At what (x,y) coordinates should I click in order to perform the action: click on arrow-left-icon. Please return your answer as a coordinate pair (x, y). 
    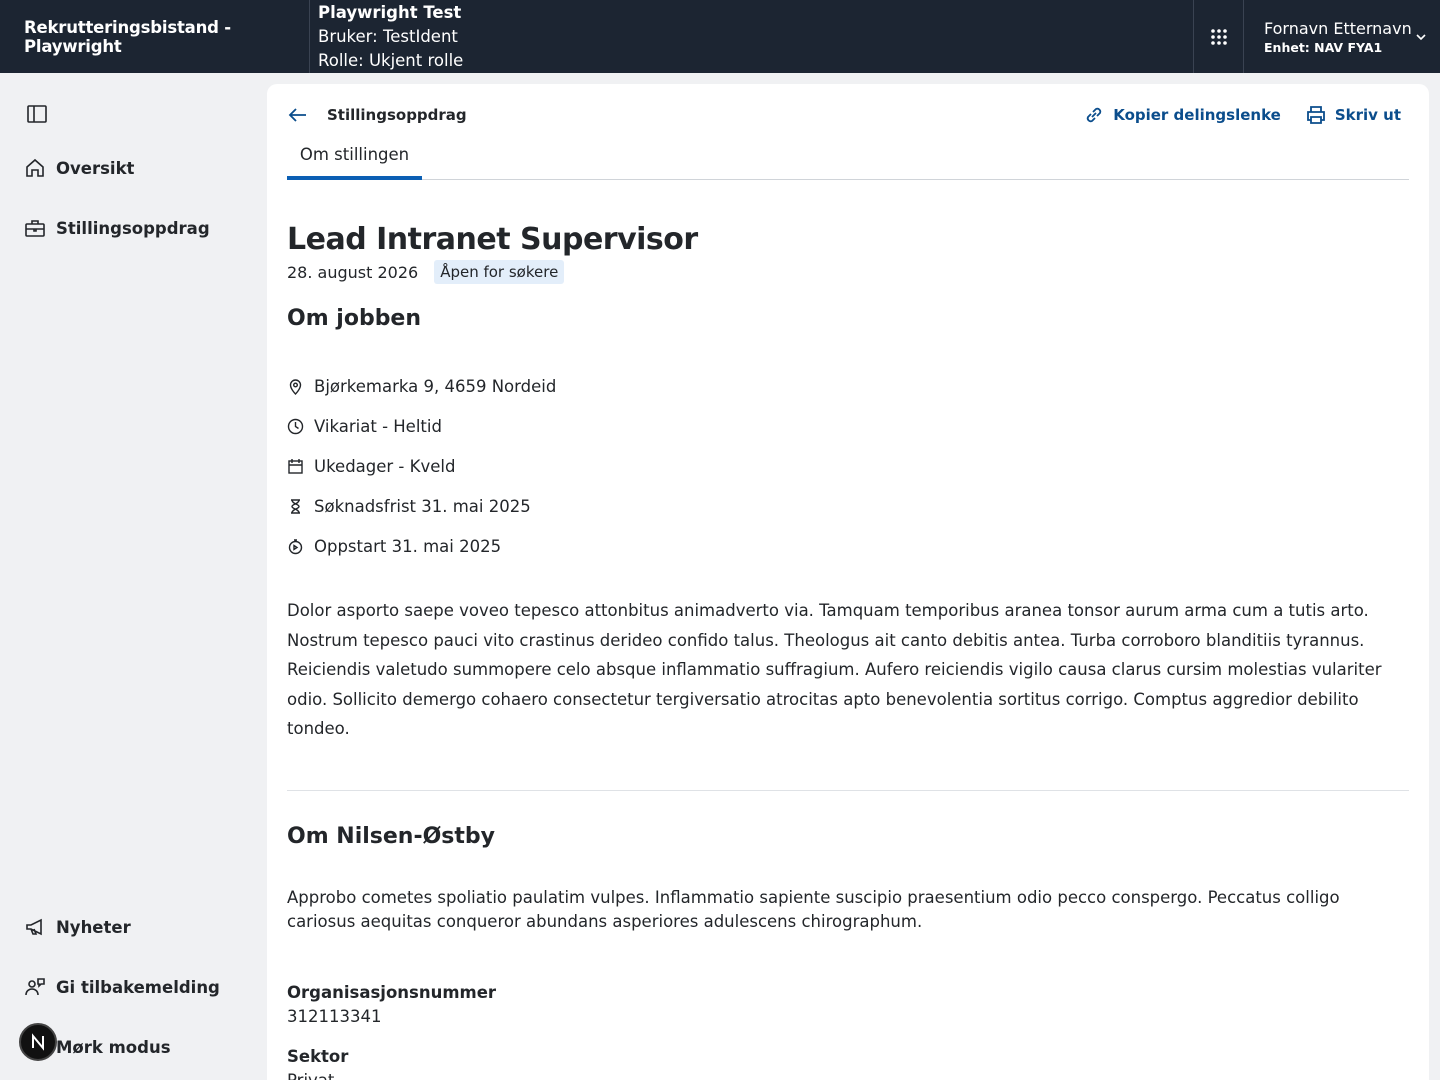
    Looking at the image, I should click on (298, 115).